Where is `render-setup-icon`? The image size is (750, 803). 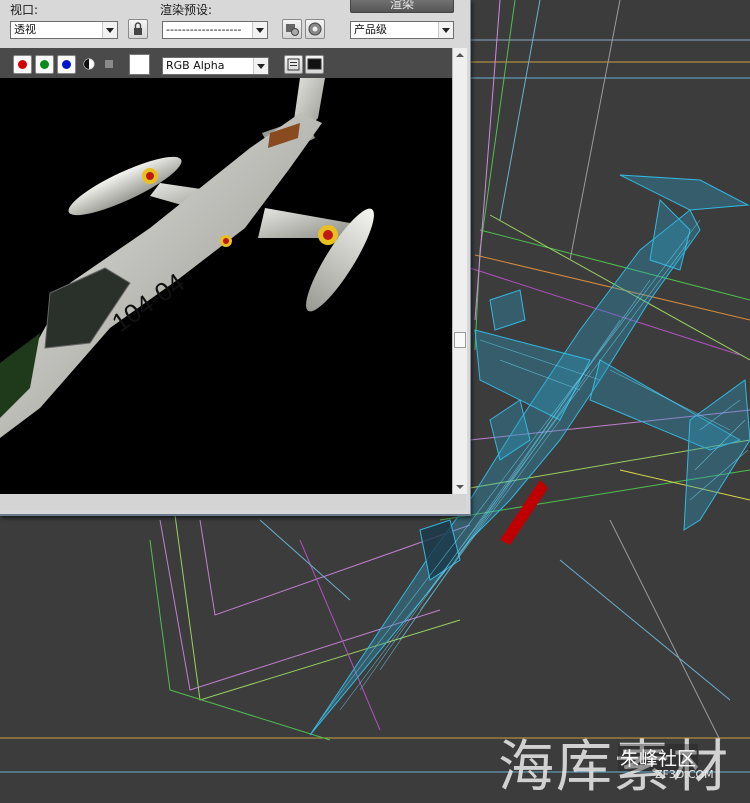 render-setup-icon is located at coordinates (292, 30).